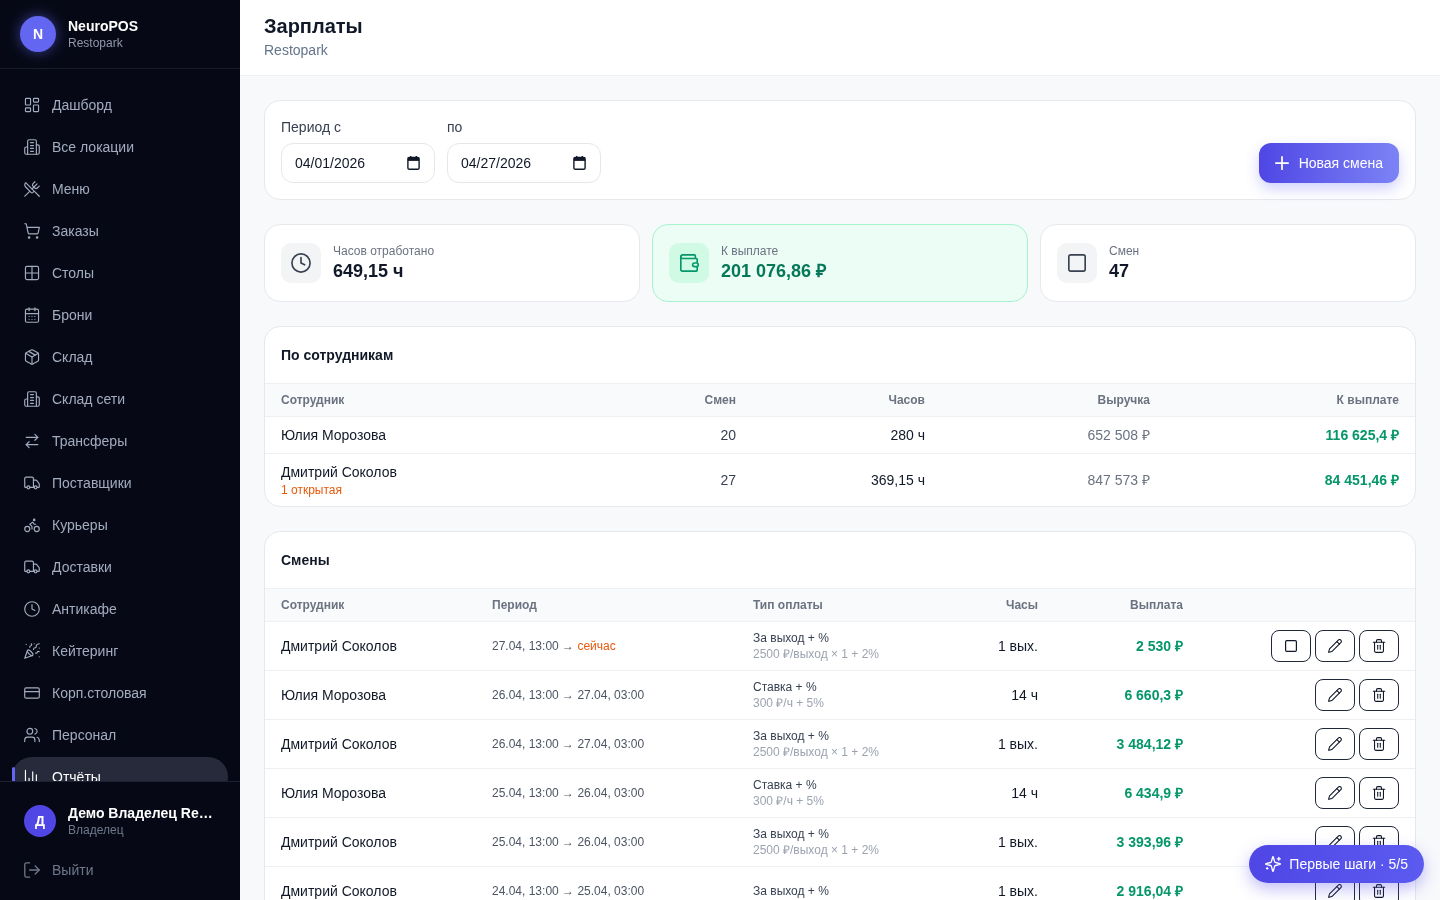 This screenshot has height=900, width=1440. I want to click on field-label: по, so click(455, 127).